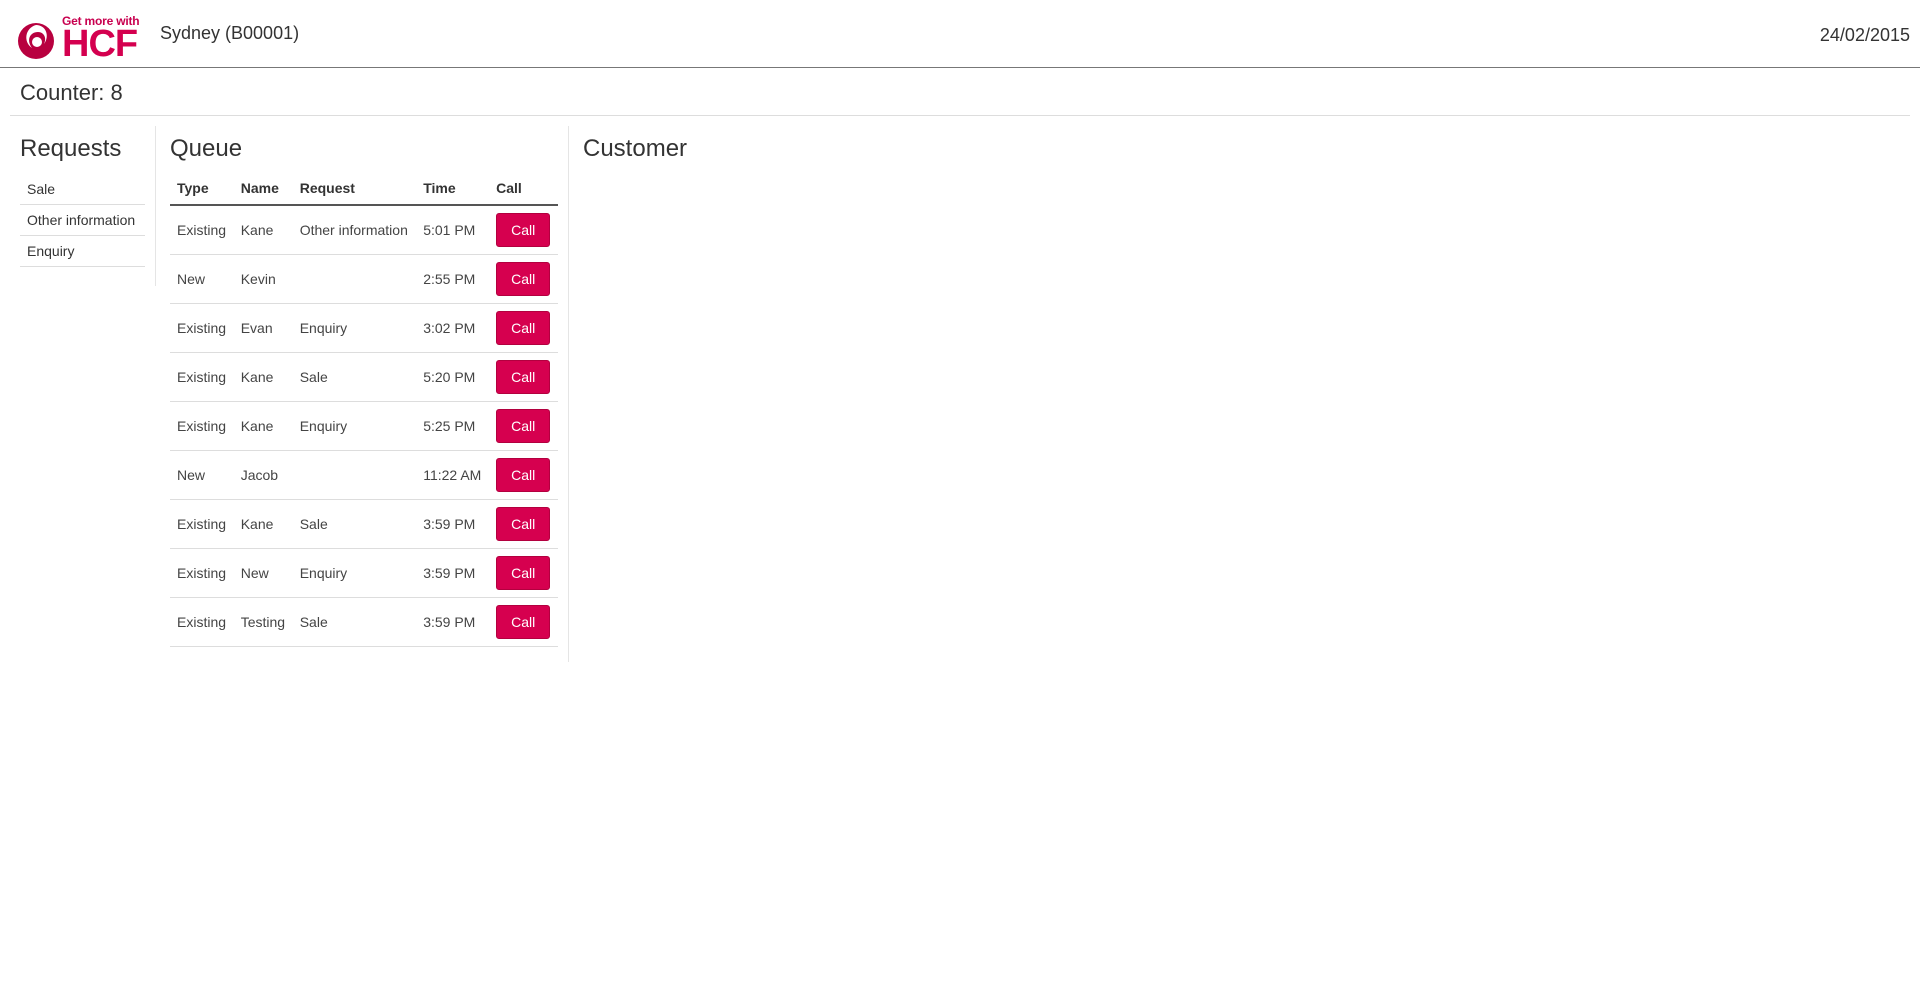 Image resolution: width=1920 pixels, height=994 pixels. I want to click on row-time: 2:55 PM, so click(453, 279).